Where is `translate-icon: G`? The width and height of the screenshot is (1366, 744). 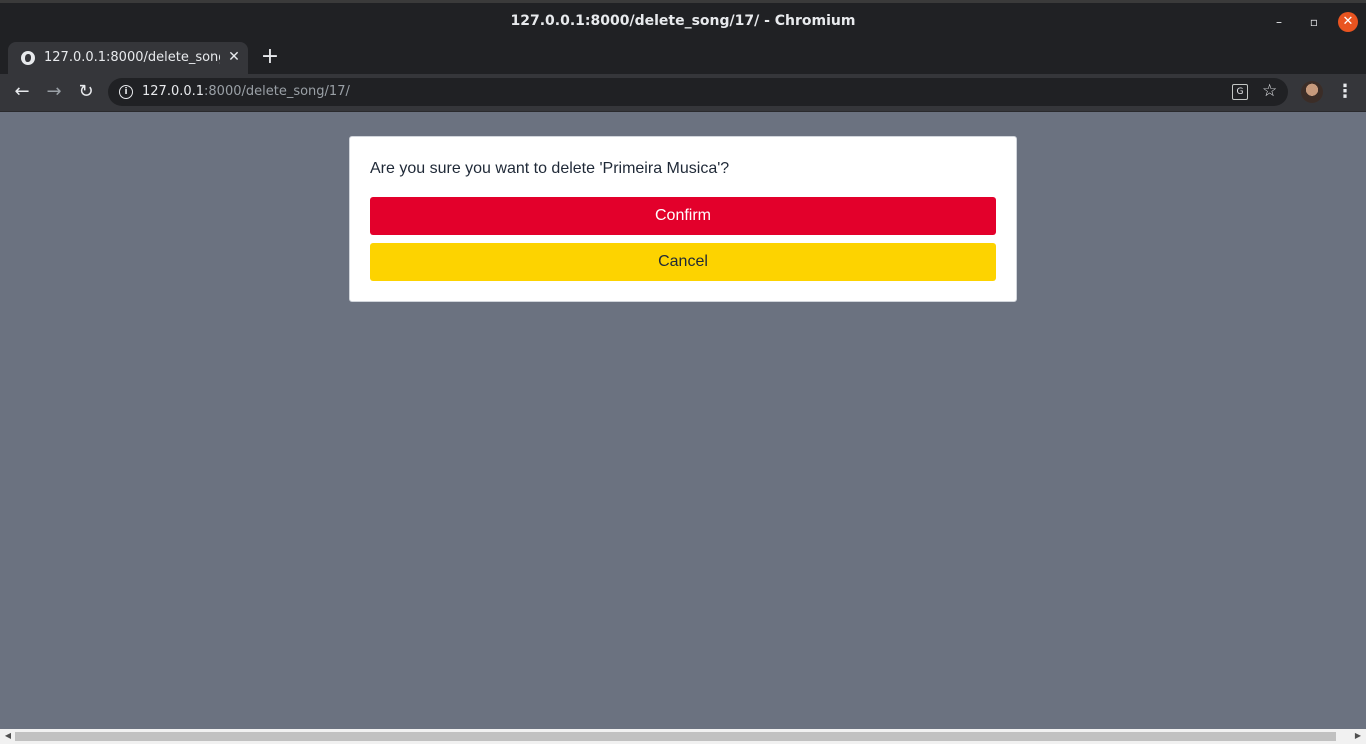 translate-icon: G is located at coordinates (1240, 92).